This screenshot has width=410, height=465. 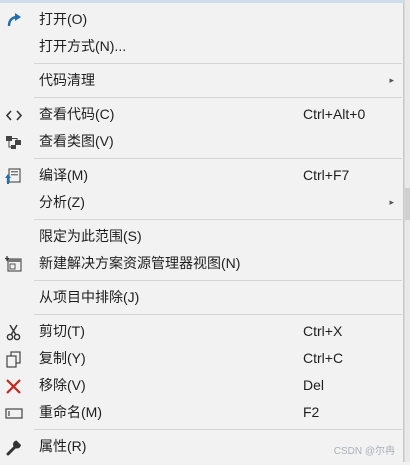 I want to click on menu-item-scope-to-this: 限定为此范围(S), so click(x=202, y=236).